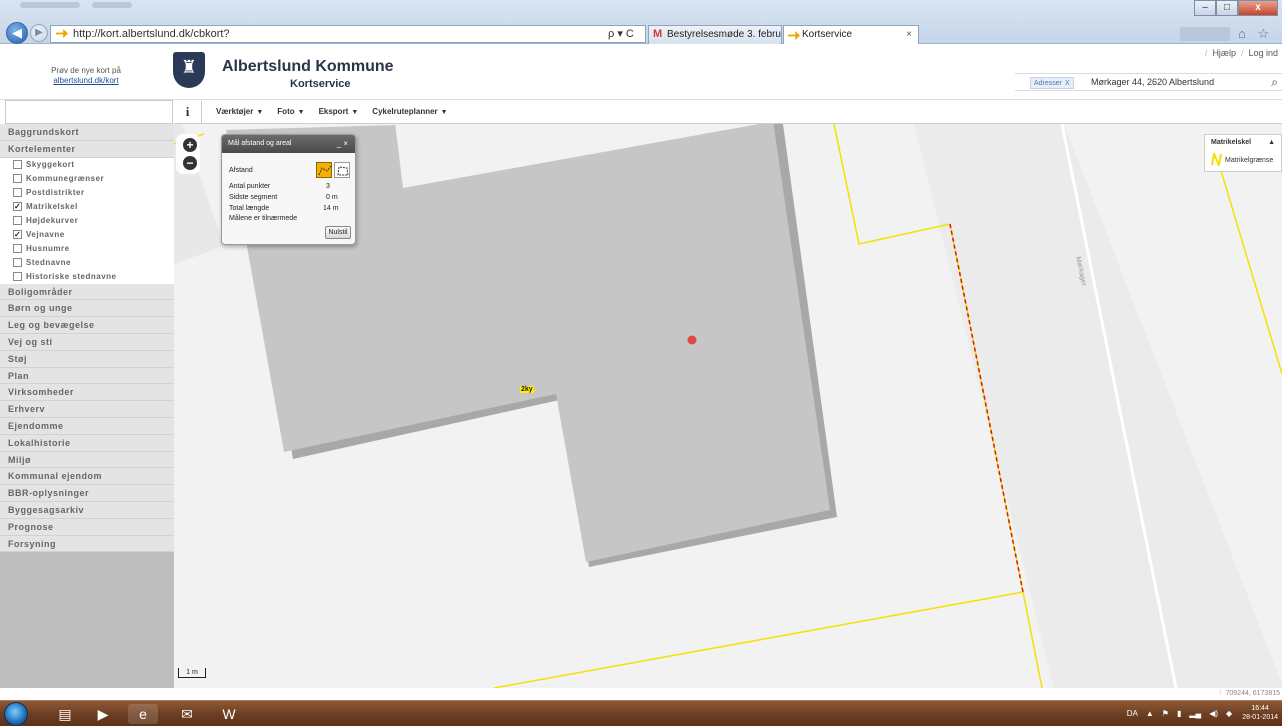 The height and width of the screenshot is (726, 1282). What do you see at coordinates (39, 442) in the screenshot?
I see `section-label: Lokalhistorie` at bounding box center [39, 442].